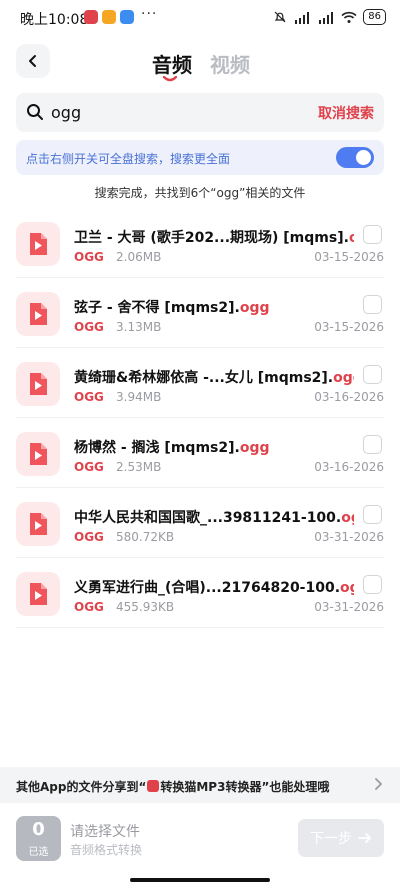 This screenshot has width=400, height=889. Describe the element at coordinates (374, 17) in the screenshot. I see `battery-indicator: 86` at that location.